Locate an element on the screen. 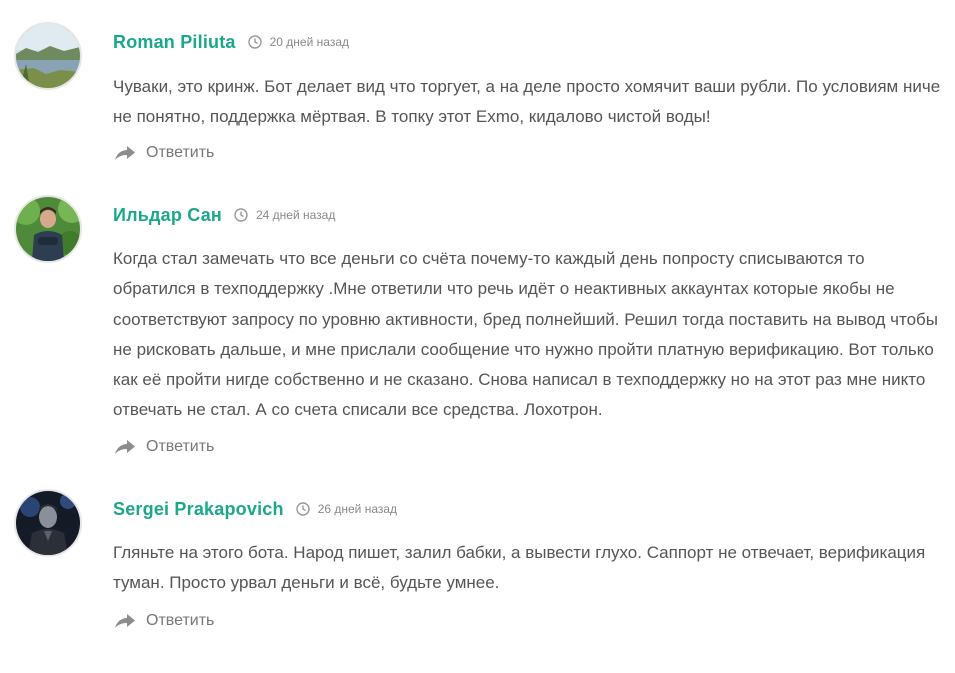  comment-time: 24 дней назад is located at coordinates (284, 215).